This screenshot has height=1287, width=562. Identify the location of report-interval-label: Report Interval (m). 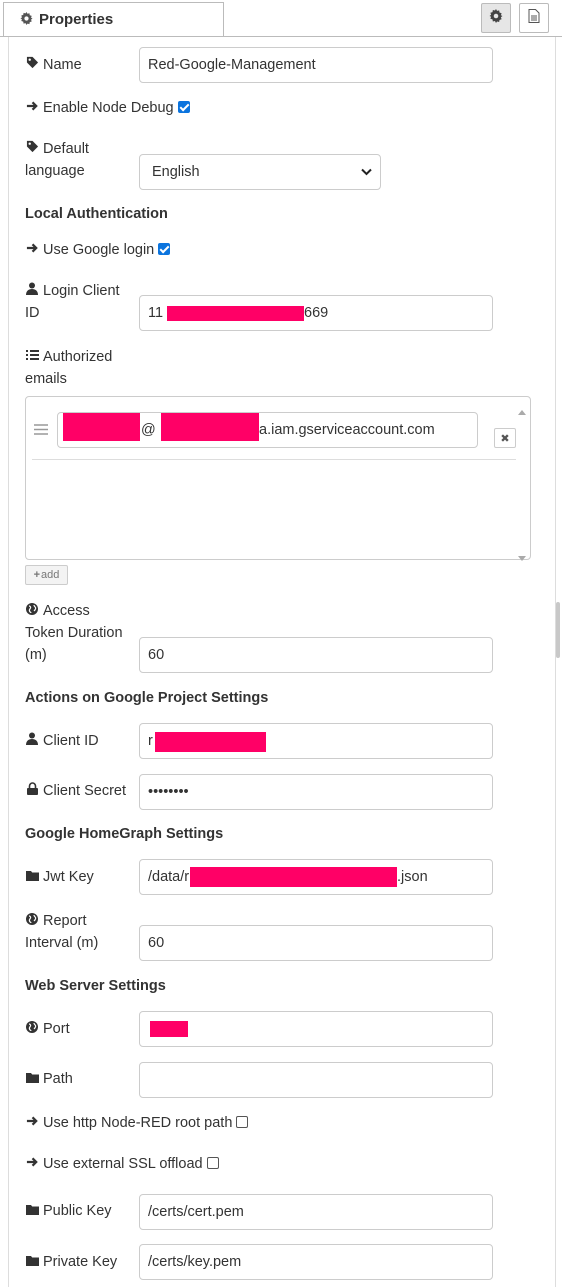
(61, 932).